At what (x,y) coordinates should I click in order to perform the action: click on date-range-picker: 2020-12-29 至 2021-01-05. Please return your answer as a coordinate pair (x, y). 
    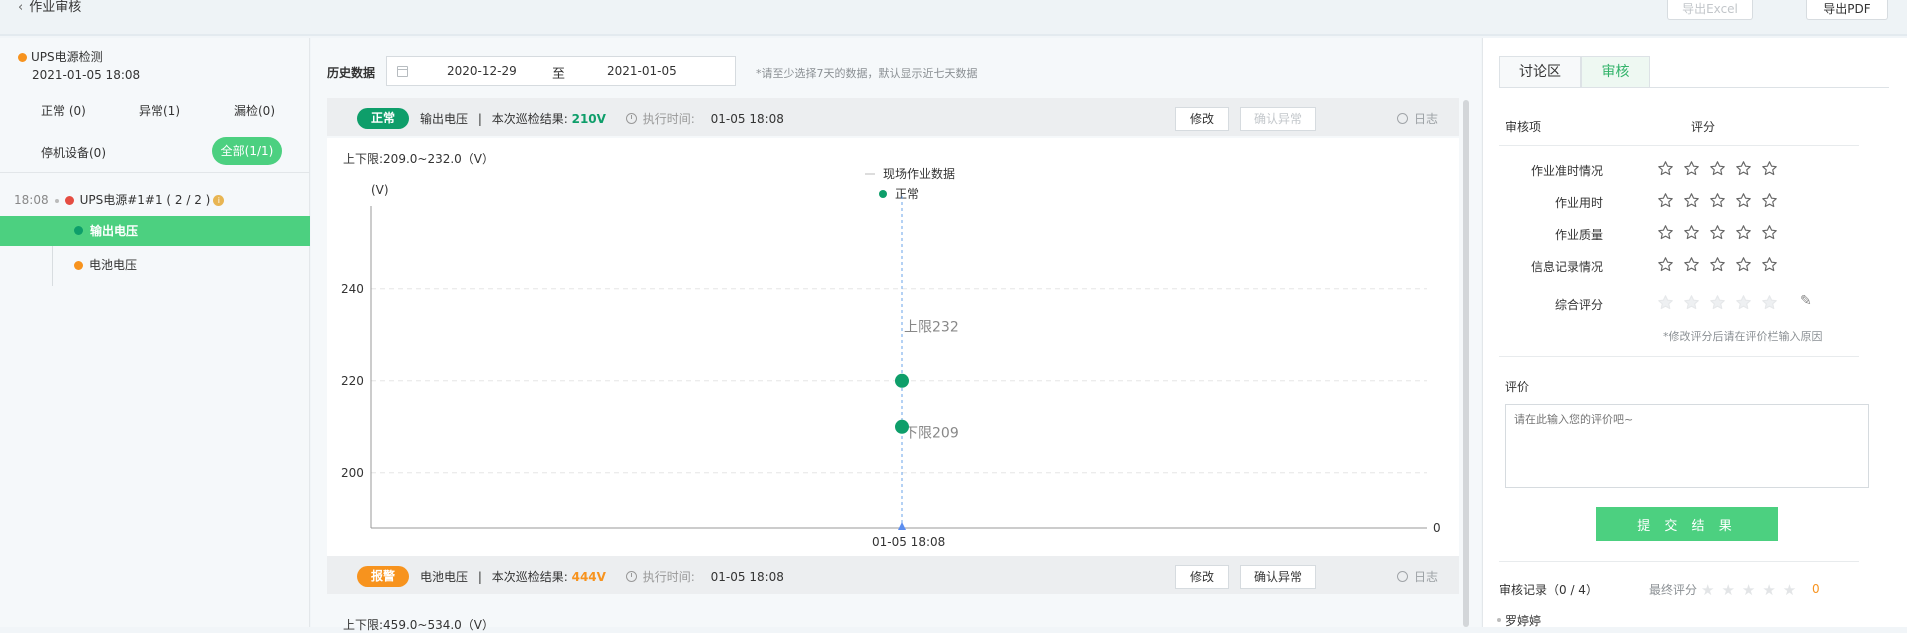
    Looking at the image, I should click on (561, 71).